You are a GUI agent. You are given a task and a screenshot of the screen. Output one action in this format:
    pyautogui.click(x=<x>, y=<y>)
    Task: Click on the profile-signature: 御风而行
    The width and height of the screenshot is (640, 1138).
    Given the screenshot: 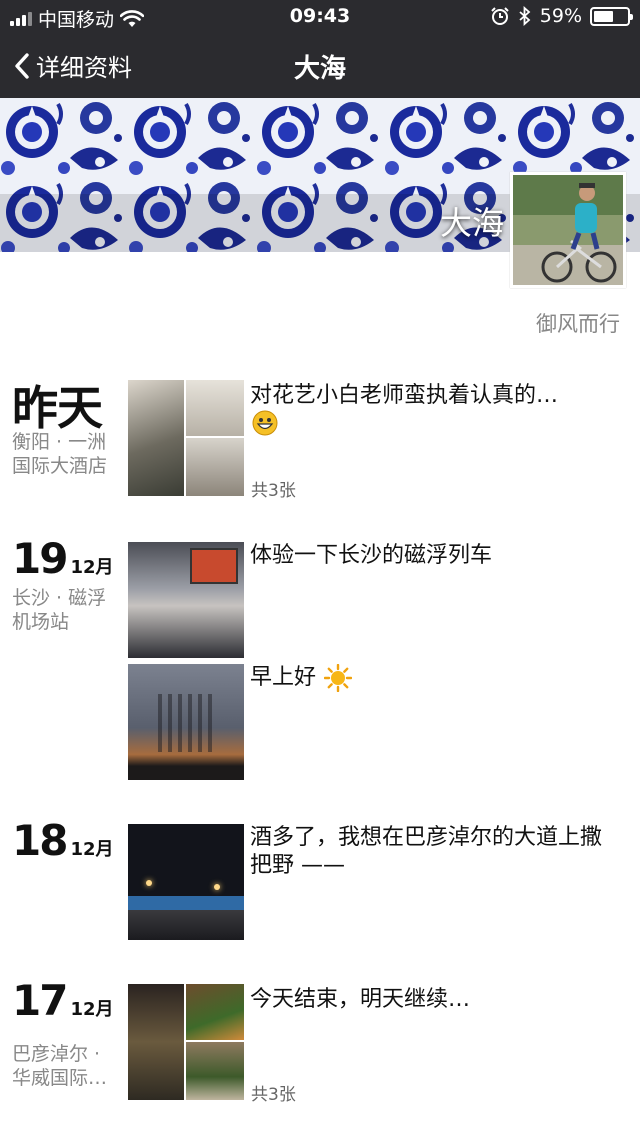 What is the action you would take?
    pyautogui.click(x=578, y=324)
    